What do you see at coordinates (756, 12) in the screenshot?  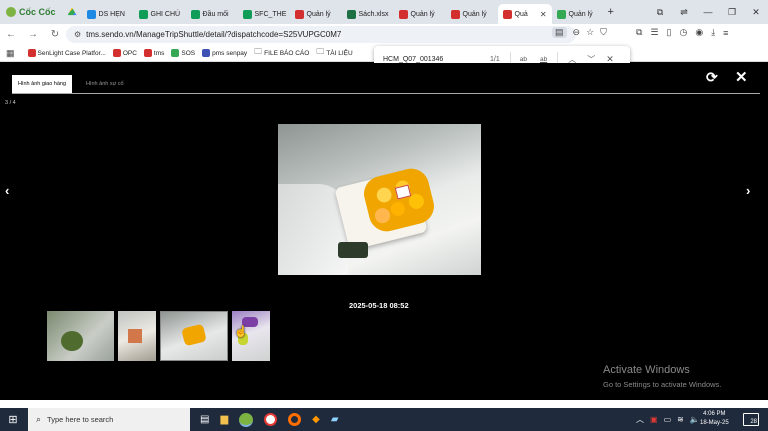 I see `close-window-button: ✕` at bounding box center [756, 12].